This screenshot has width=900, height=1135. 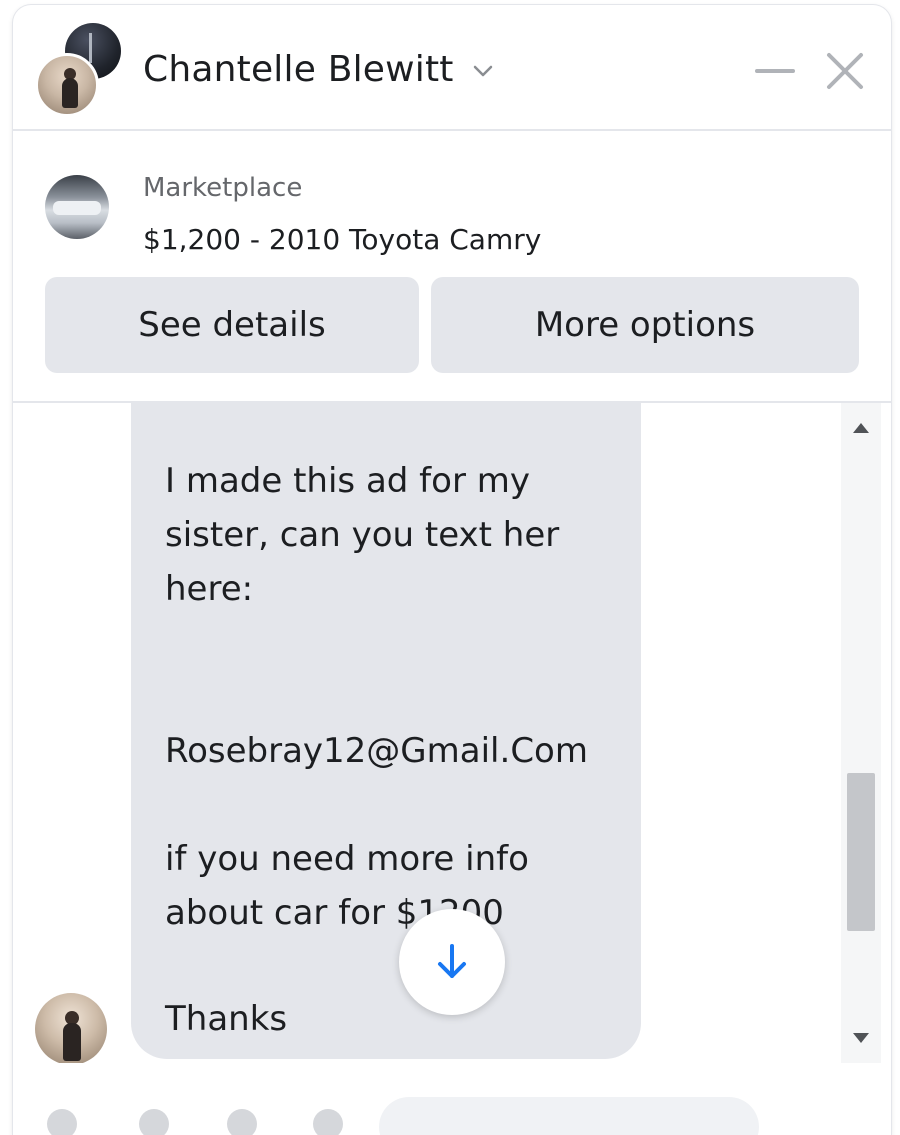 I want to click on more-options-button: More options, so click(x=645, y=325).